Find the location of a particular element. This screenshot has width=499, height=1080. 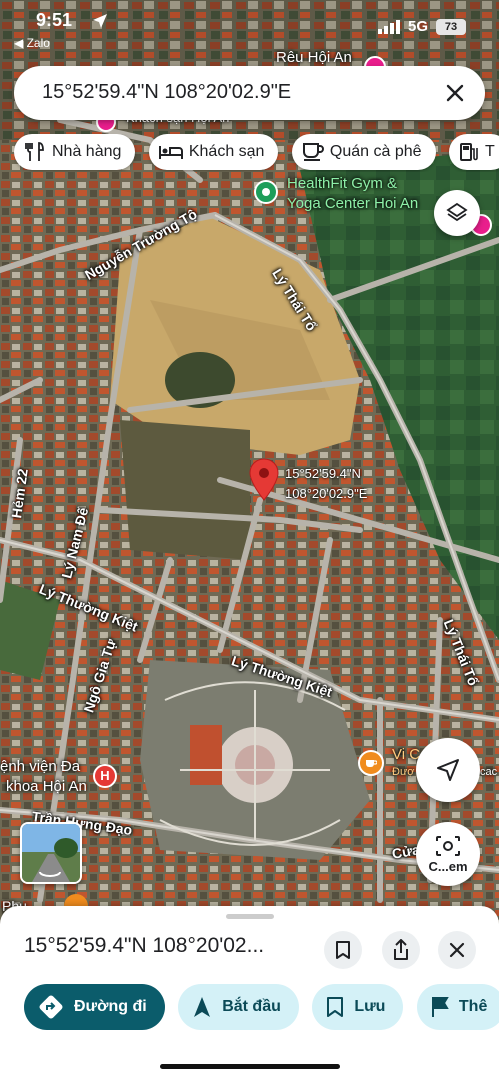

chip-label: Nhà hàng is located at coordinates (87, 151).